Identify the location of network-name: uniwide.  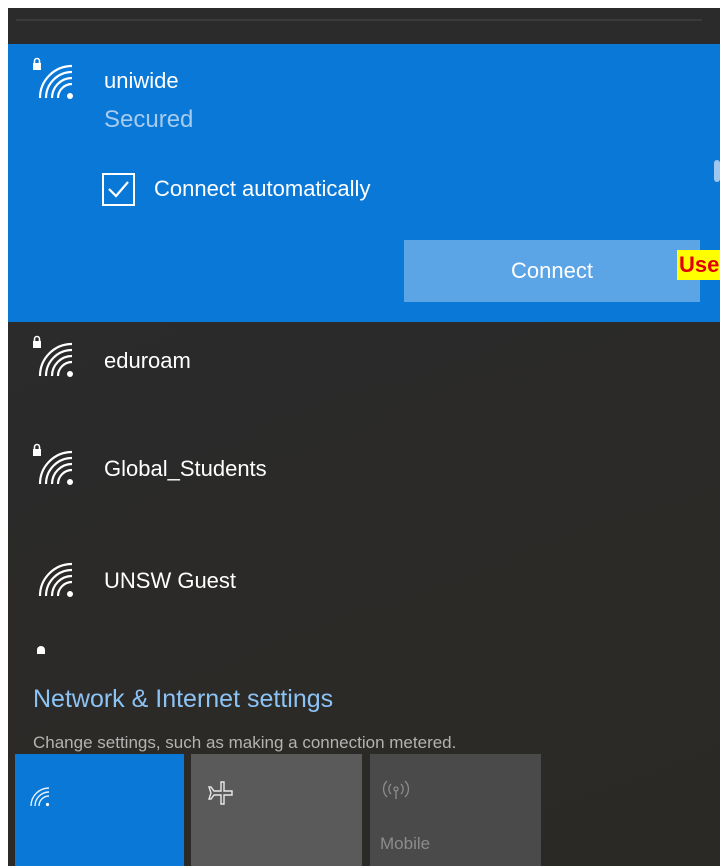
(141, 80).